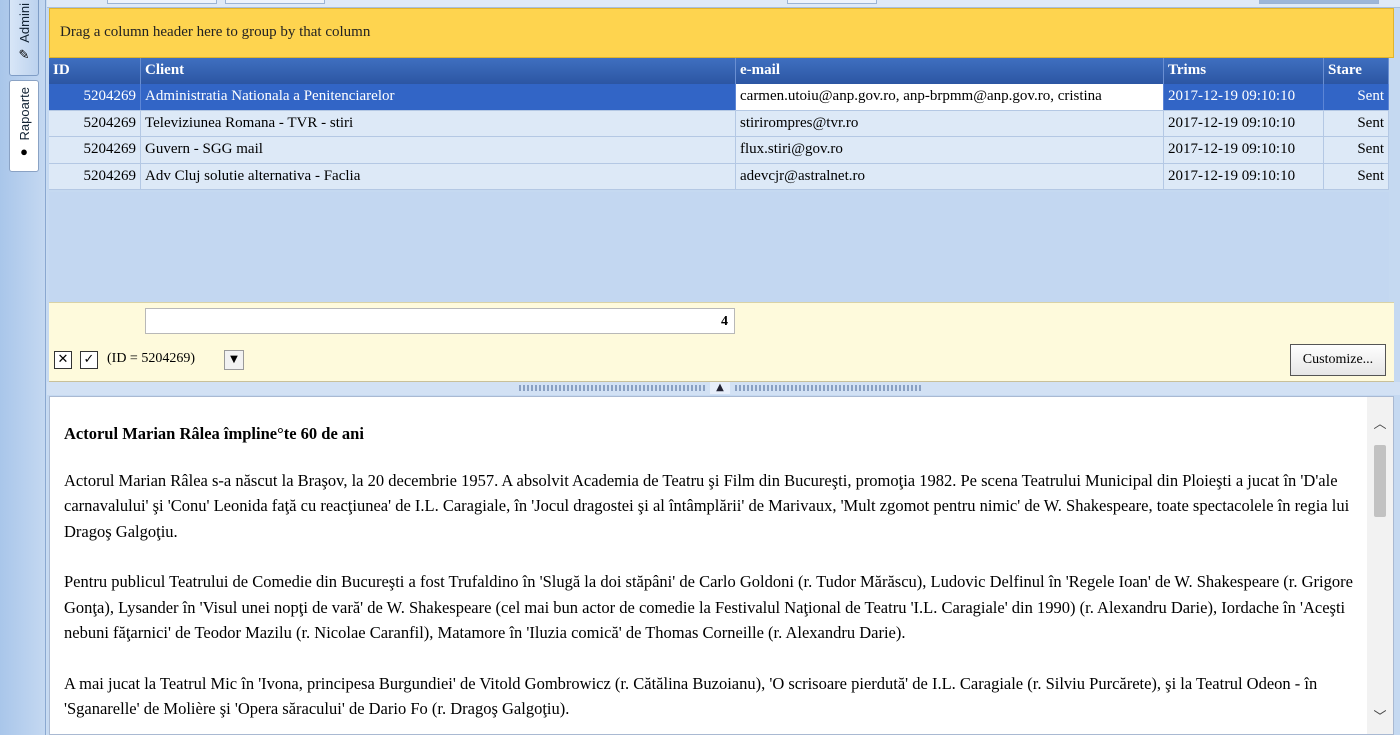  Describe the element at coordinates (24, 152) in the screenshot. I see `globe-icon: ●` at that location.